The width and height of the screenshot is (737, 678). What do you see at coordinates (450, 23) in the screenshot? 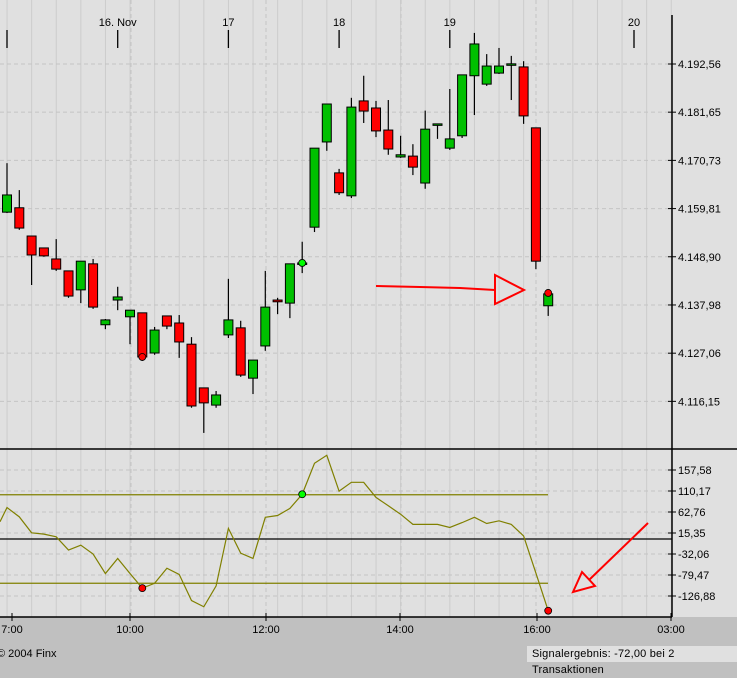
I see `date-label: 19` at bounding box center [450, 23].